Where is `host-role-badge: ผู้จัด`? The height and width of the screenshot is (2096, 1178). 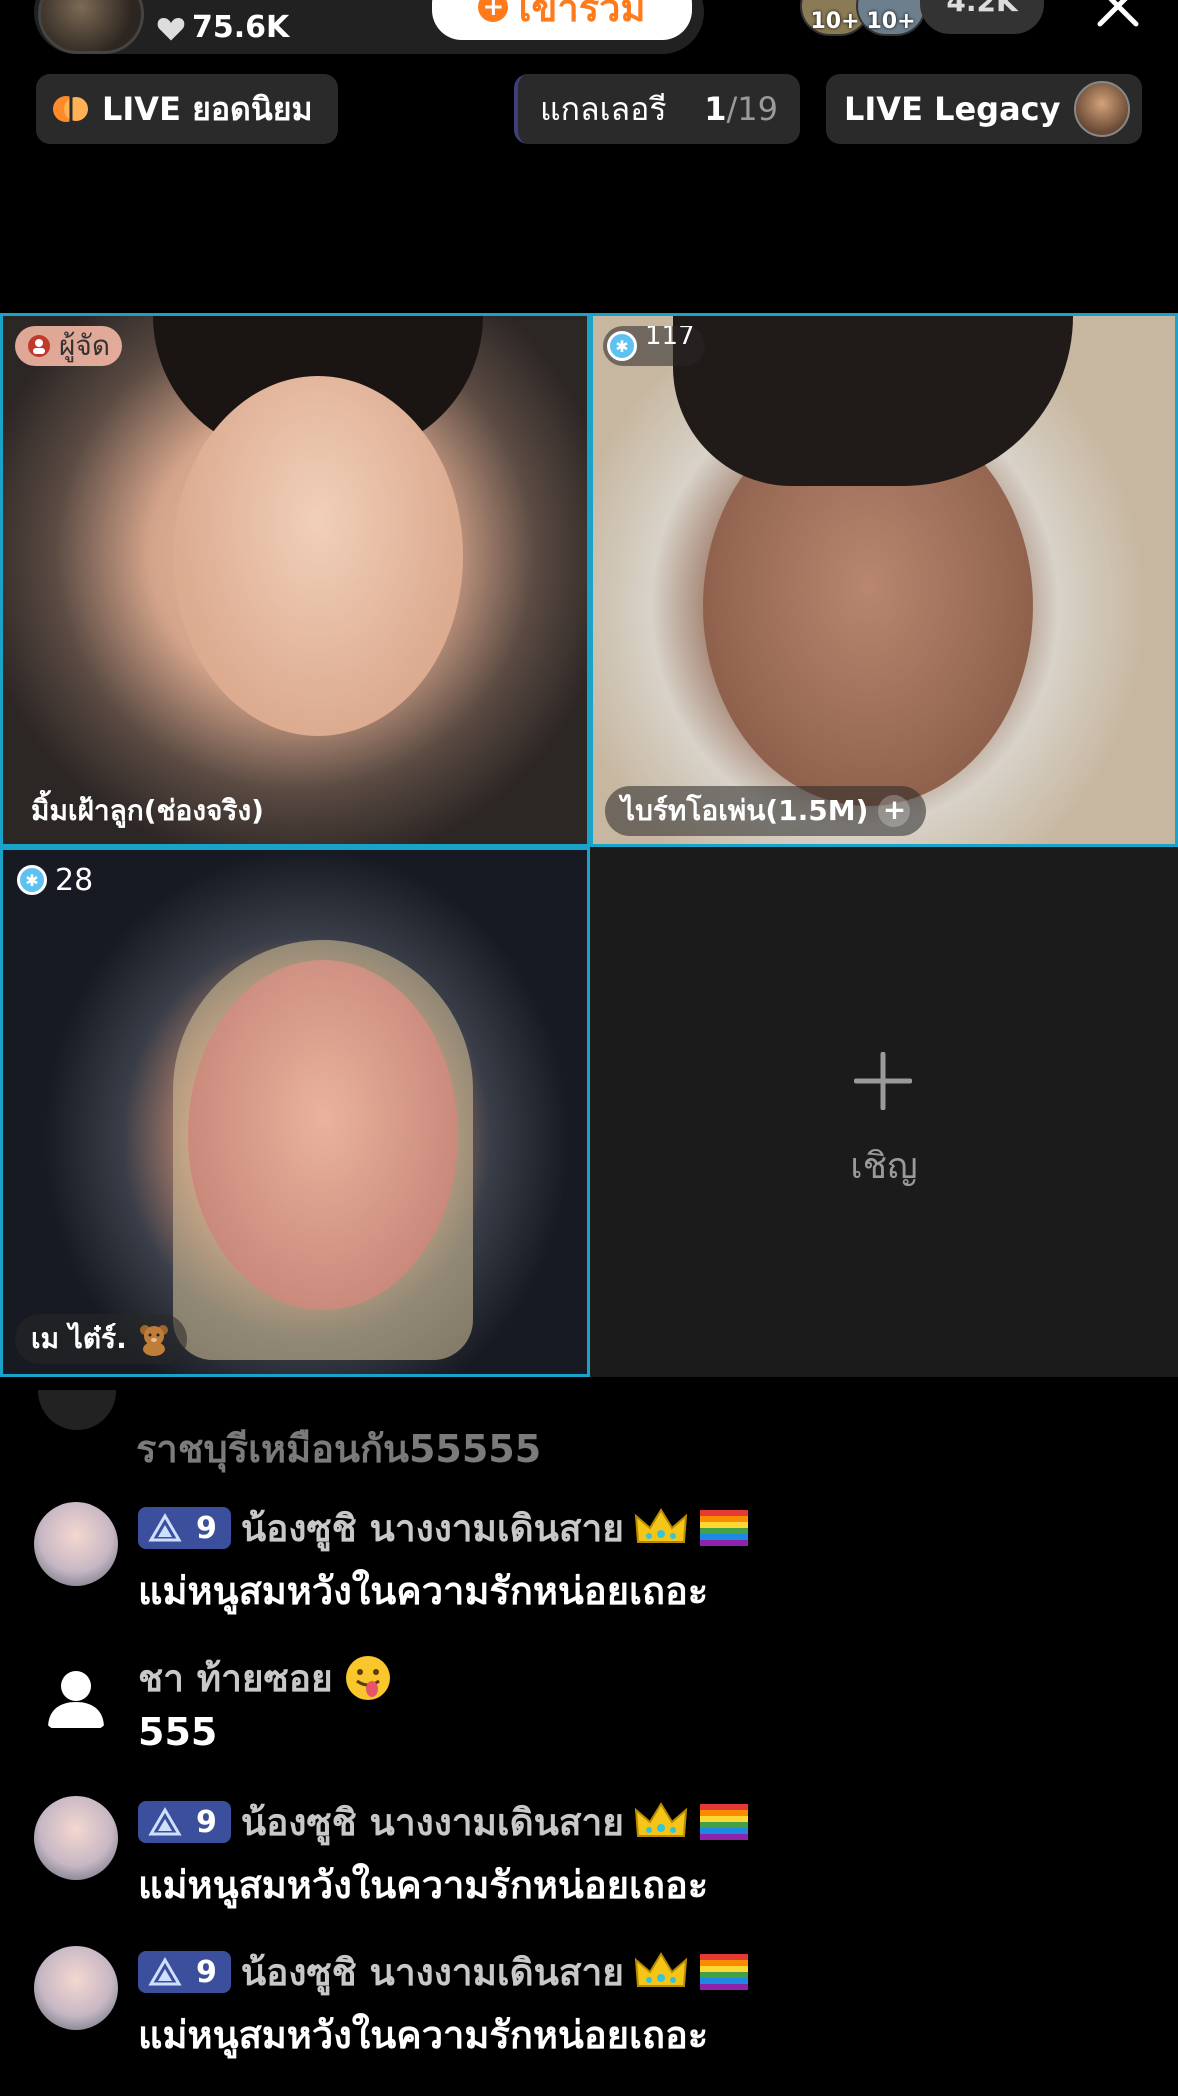
host-role-badge: ผู้จัด is located at coordinates (68, 346).